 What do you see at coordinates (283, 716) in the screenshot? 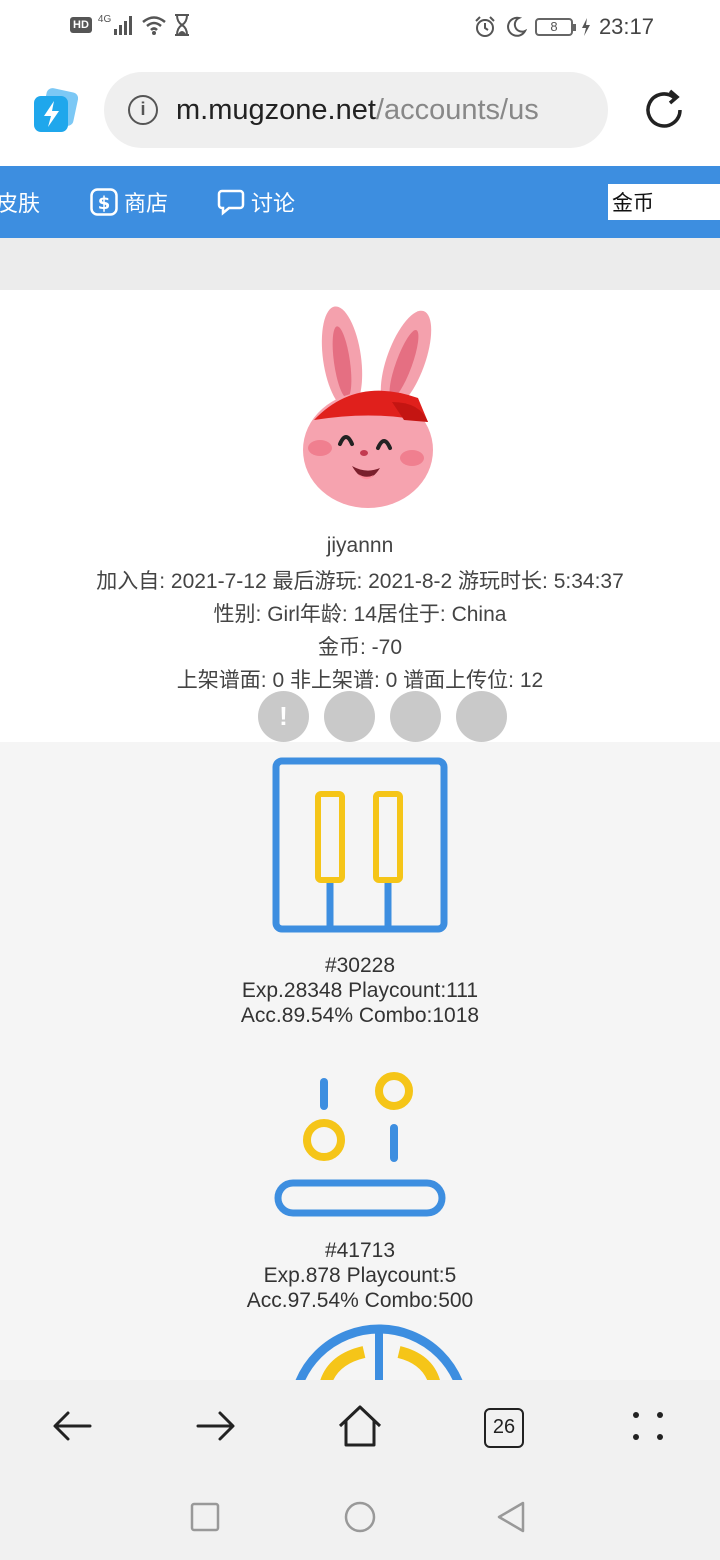
I see `badge-alert: !` at bounding box center [283, 716].